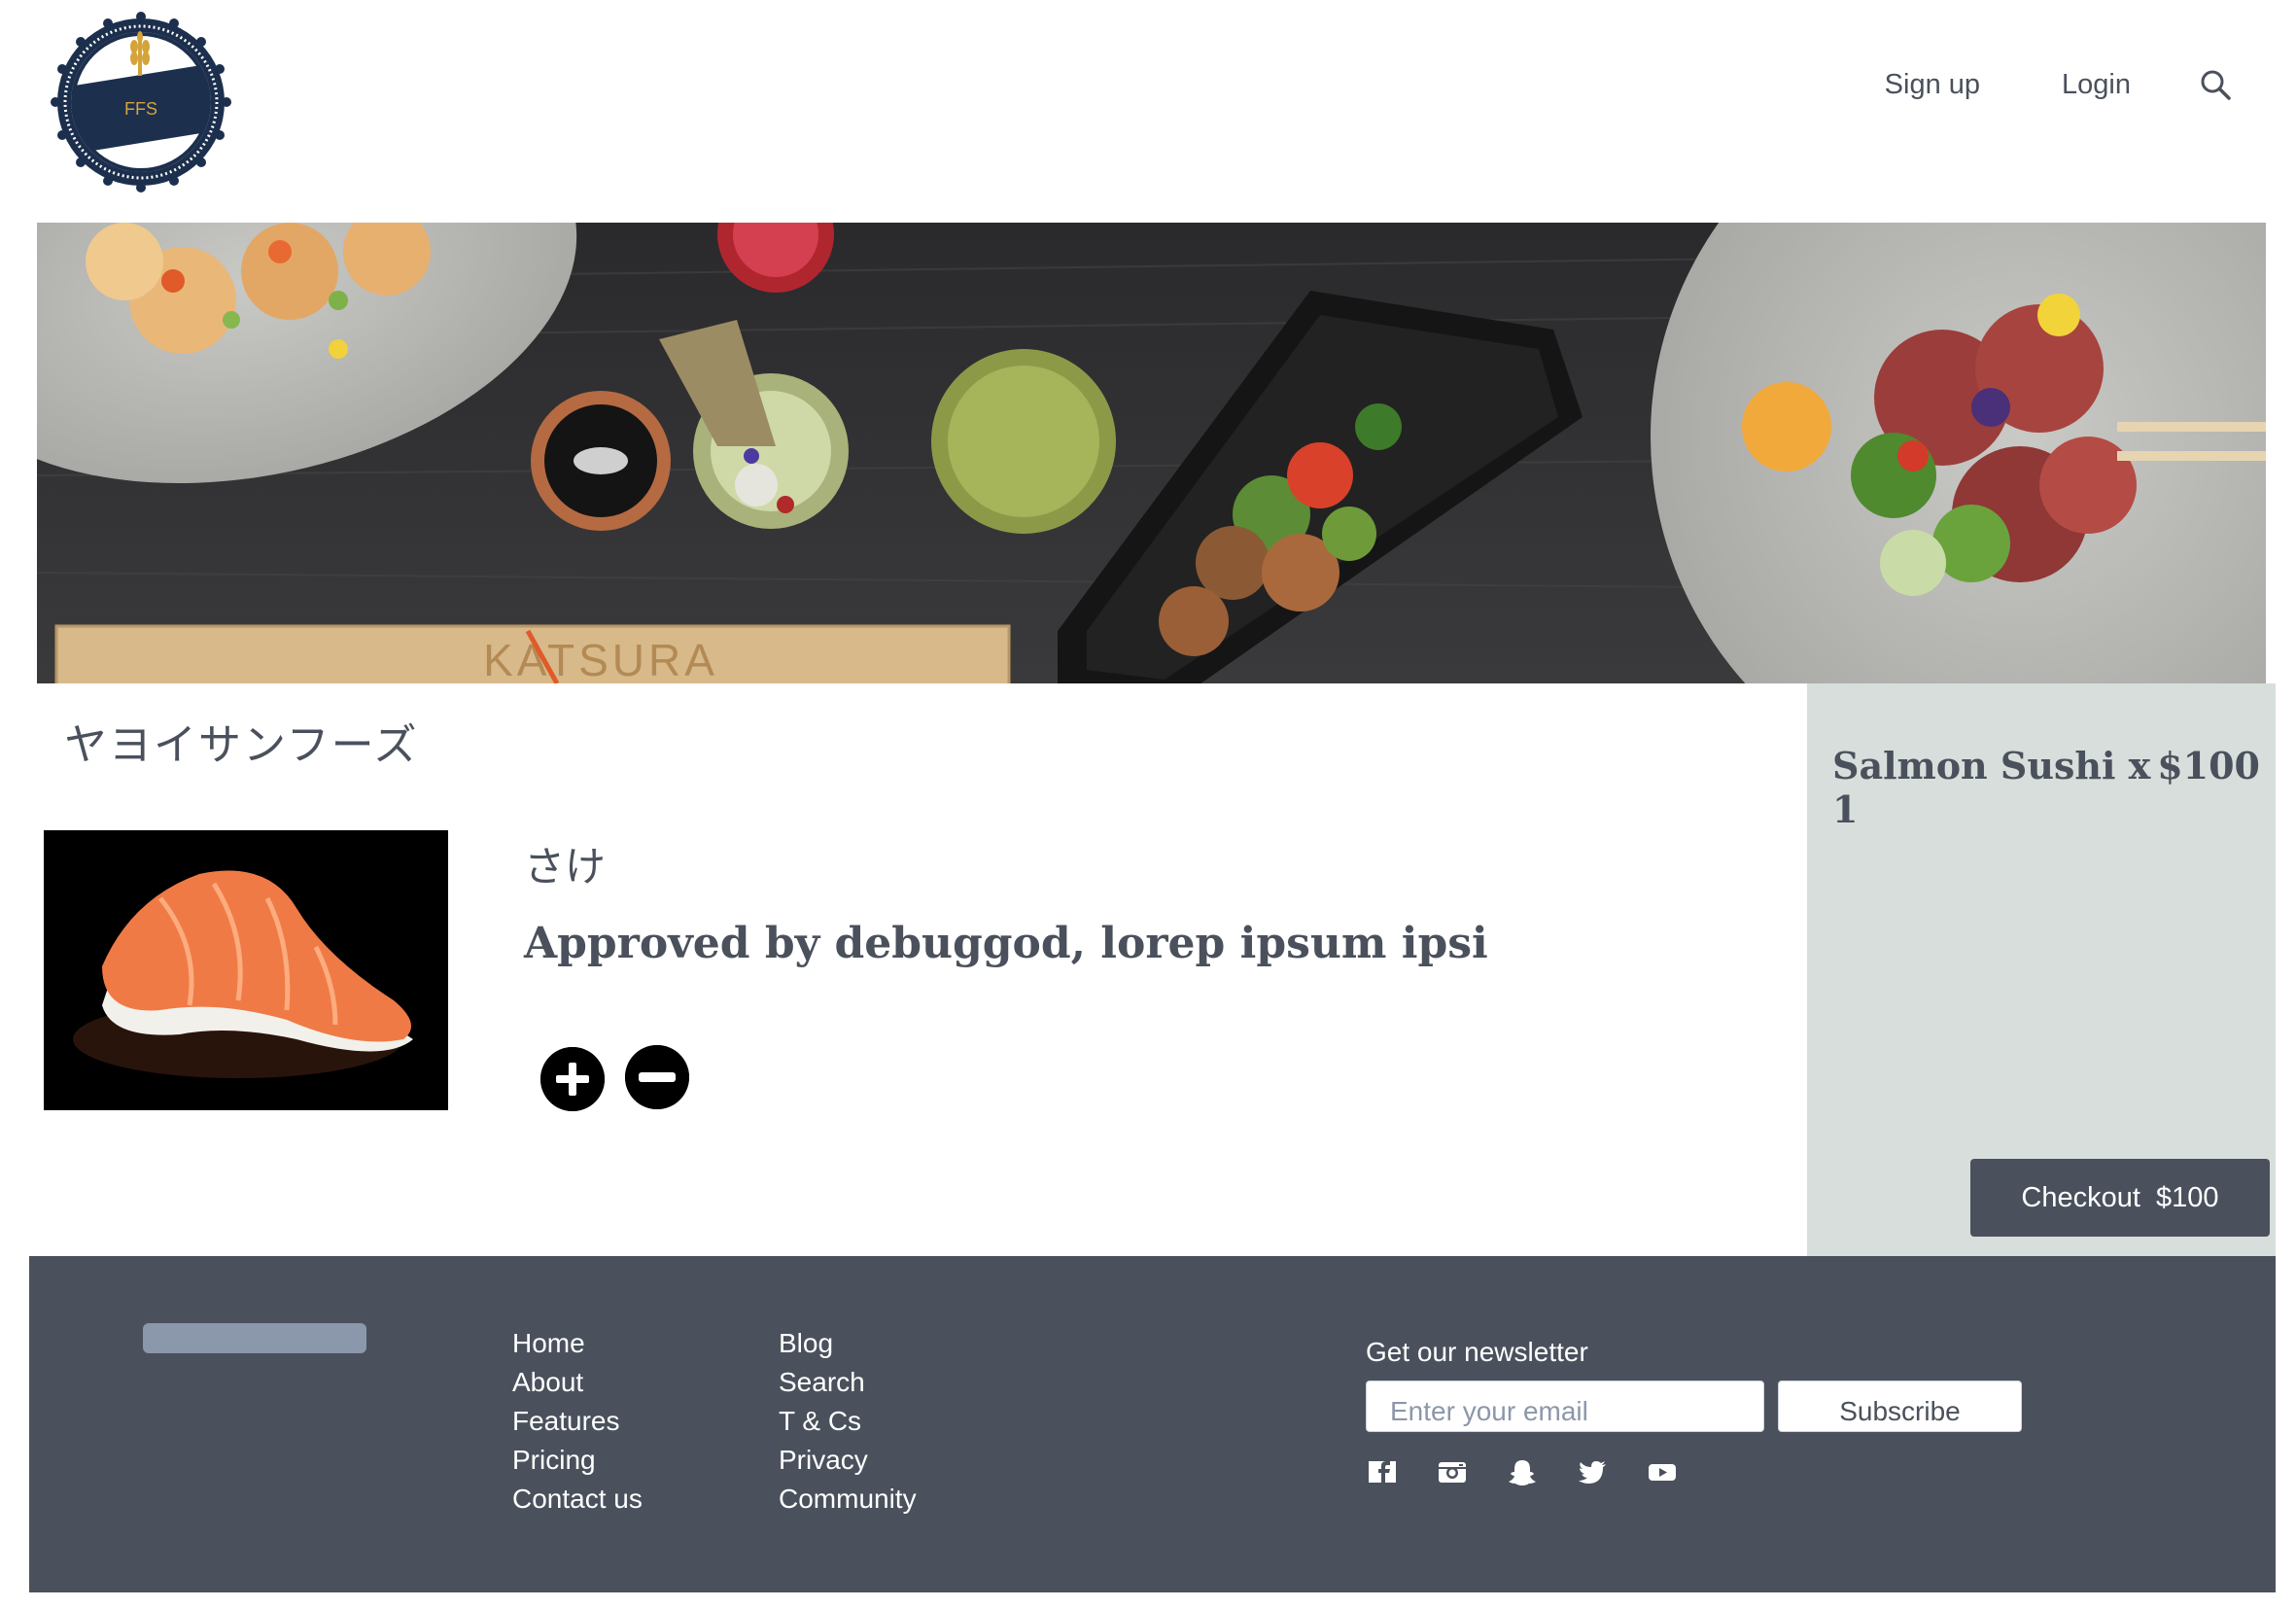 The width and height of the screenshot is (2296, 1608). I want to click on site-logo: FFS, so click(141, 102).